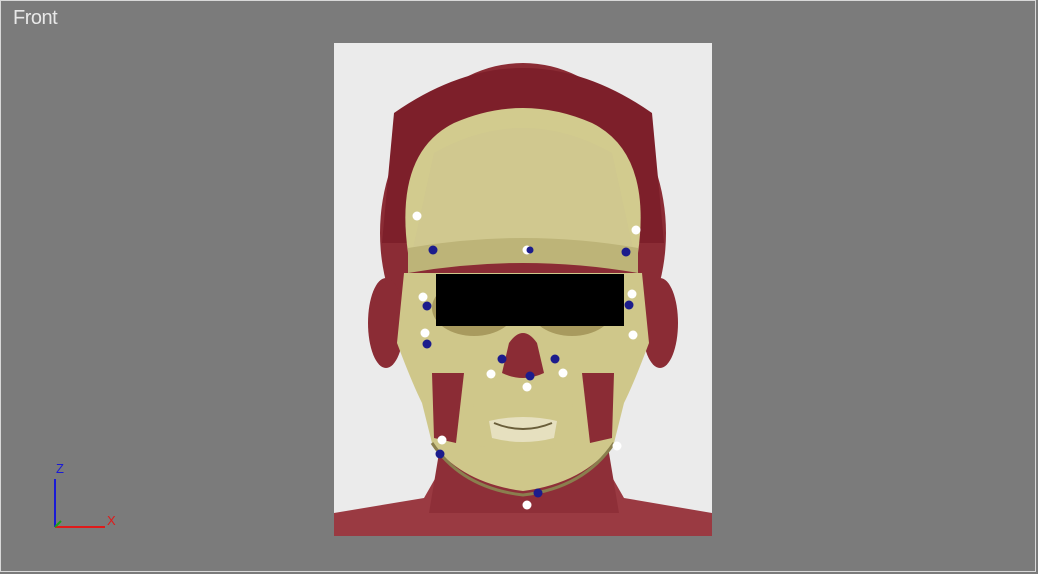 The height and width of the screenshot is (574, 1038). I want to click on redaction-bar, so click(530, 300).